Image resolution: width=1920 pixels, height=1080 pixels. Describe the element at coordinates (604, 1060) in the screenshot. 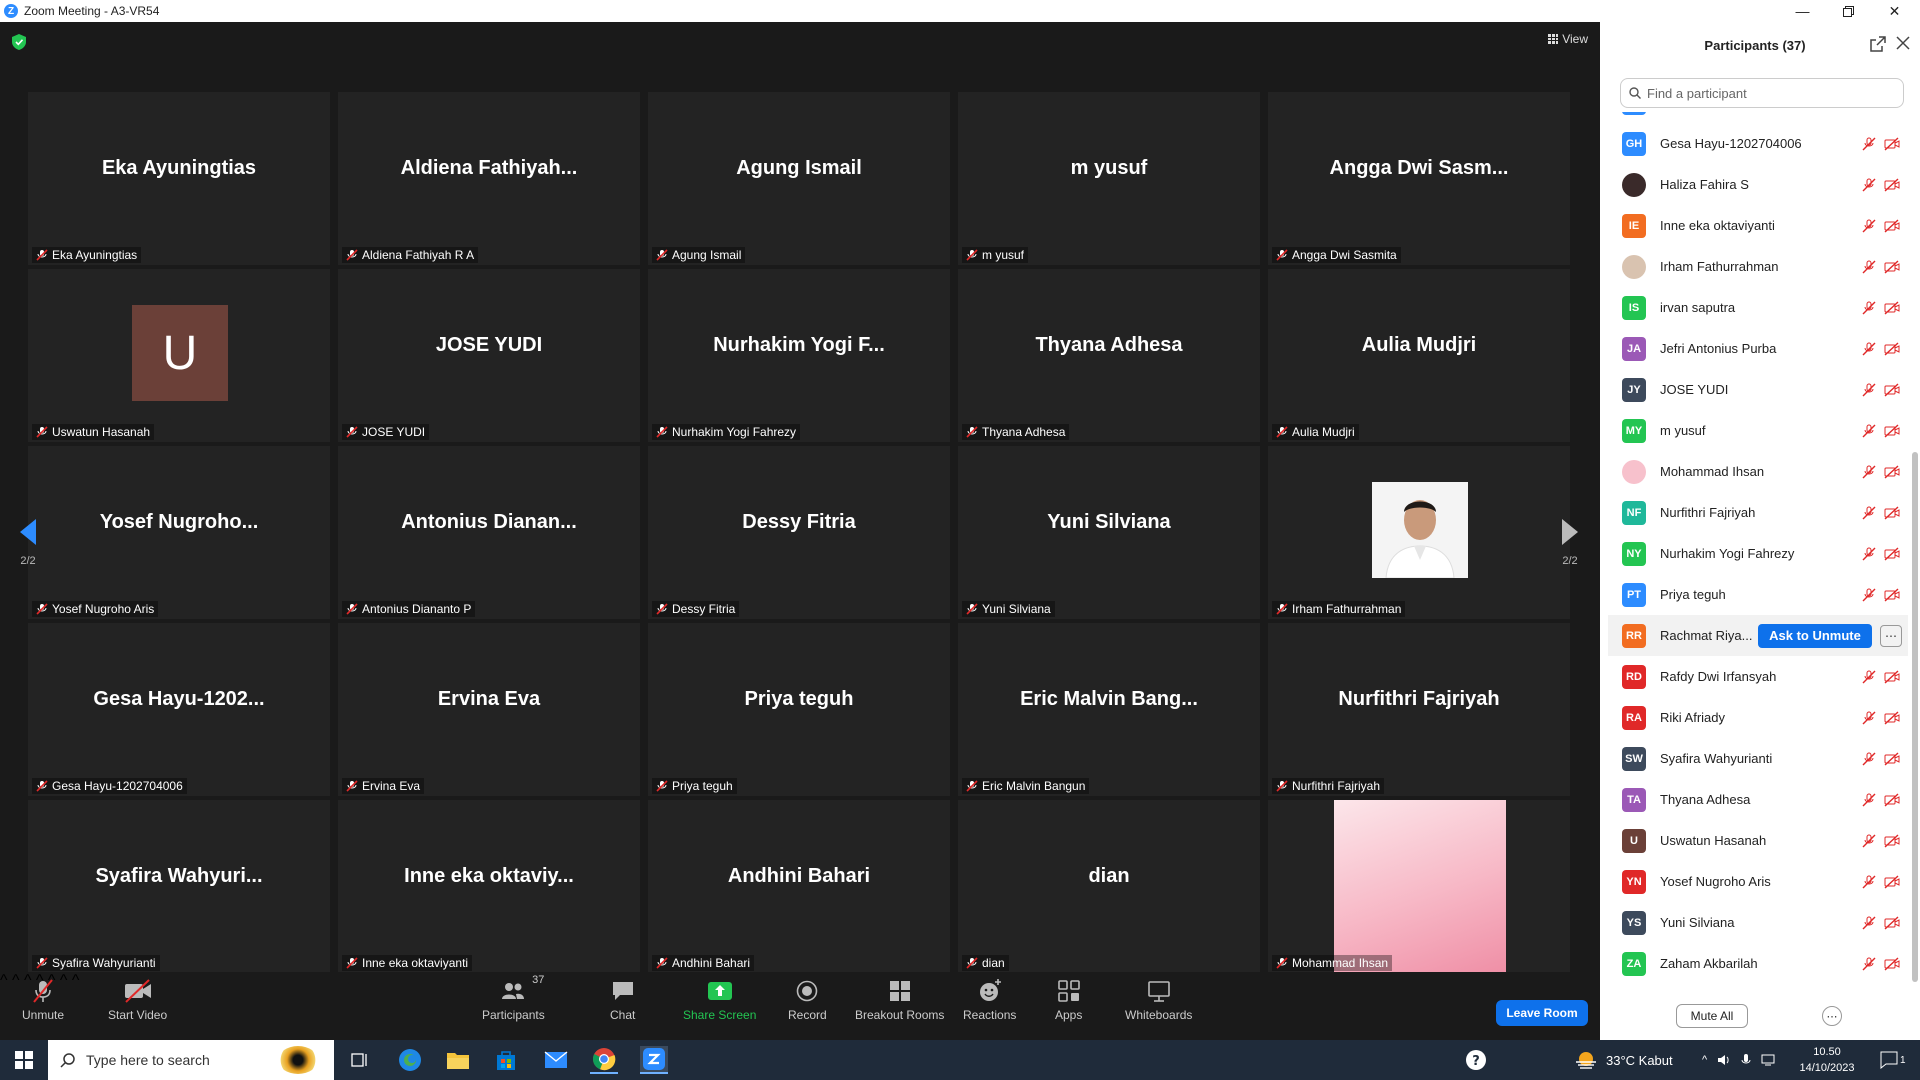

I see `chrome-app` at that location.